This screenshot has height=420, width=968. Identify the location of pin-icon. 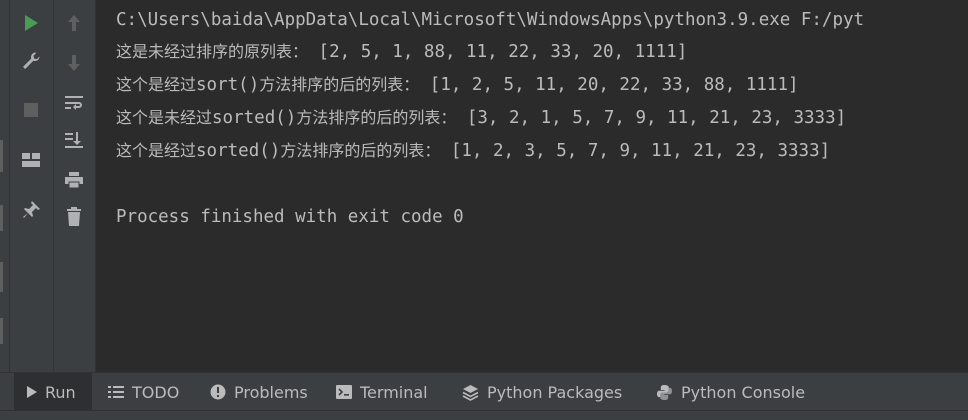
(31, 209).